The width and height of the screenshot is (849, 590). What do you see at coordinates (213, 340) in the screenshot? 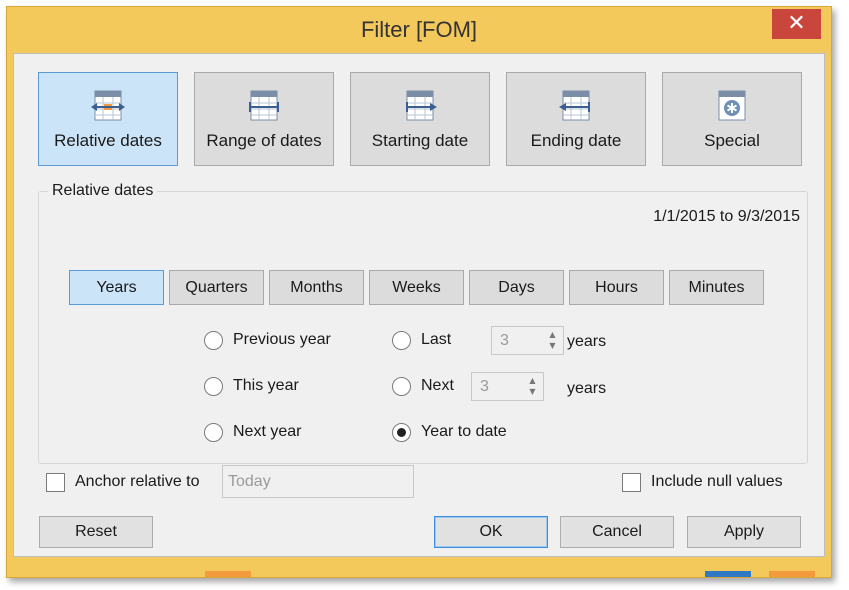
I see `radio-previous-year` at bounding box center [213, 340].